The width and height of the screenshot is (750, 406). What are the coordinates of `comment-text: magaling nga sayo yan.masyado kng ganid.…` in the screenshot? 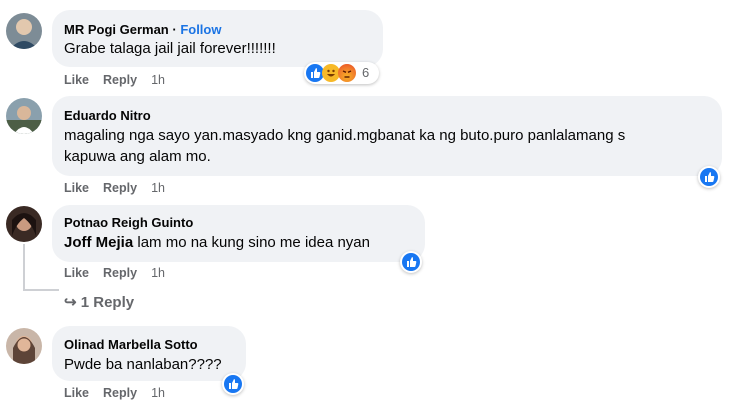 It's located at (345, 146).